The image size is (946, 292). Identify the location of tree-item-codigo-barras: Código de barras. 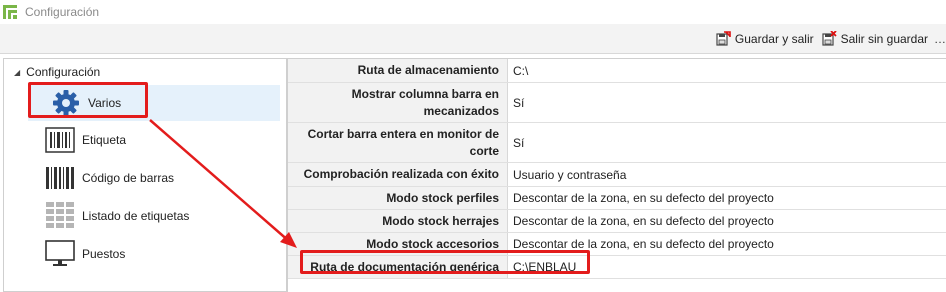
(163, 178).